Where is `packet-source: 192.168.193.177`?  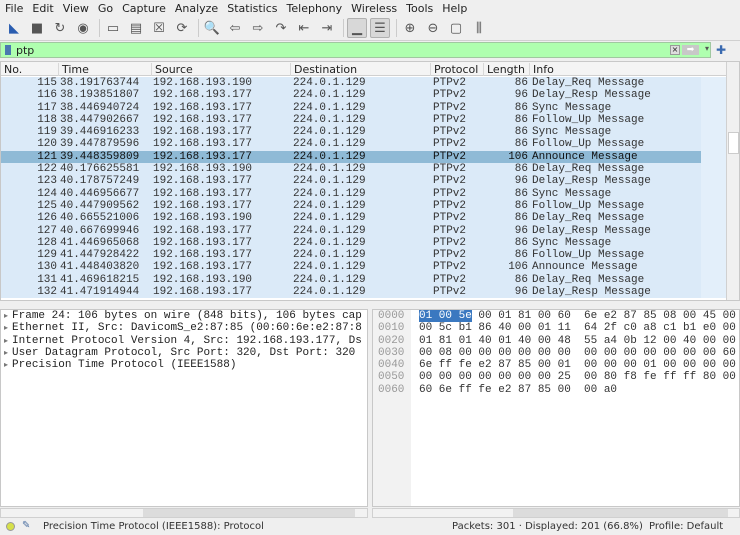
packet-source: 192.168.193.177 is located at coordinates (203, 205).